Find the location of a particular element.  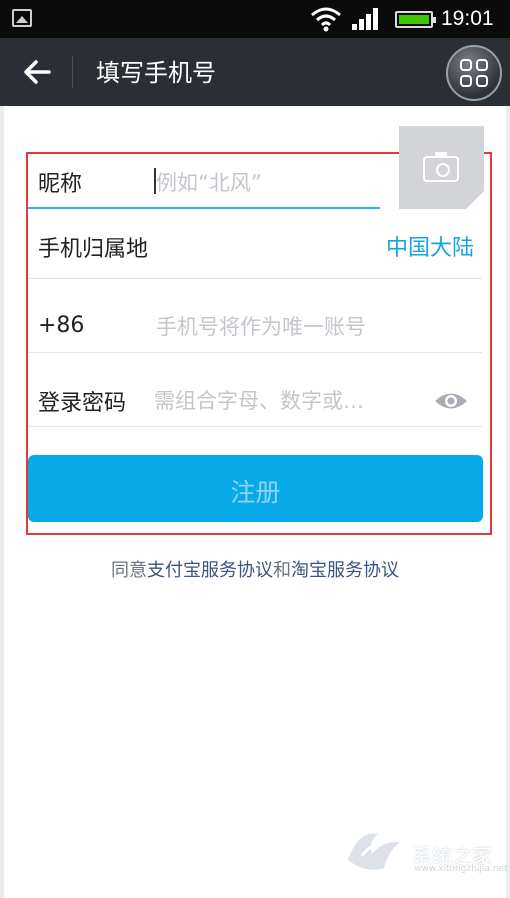

alipay-agreement-link: 支付宝服务协议 is located at coordinates (210, 570).